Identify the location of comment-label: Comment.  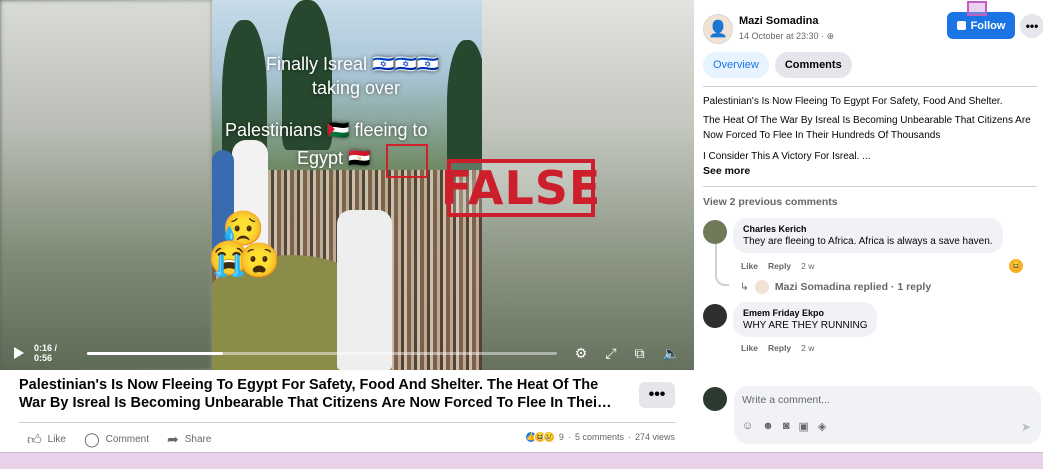
(127, 439).